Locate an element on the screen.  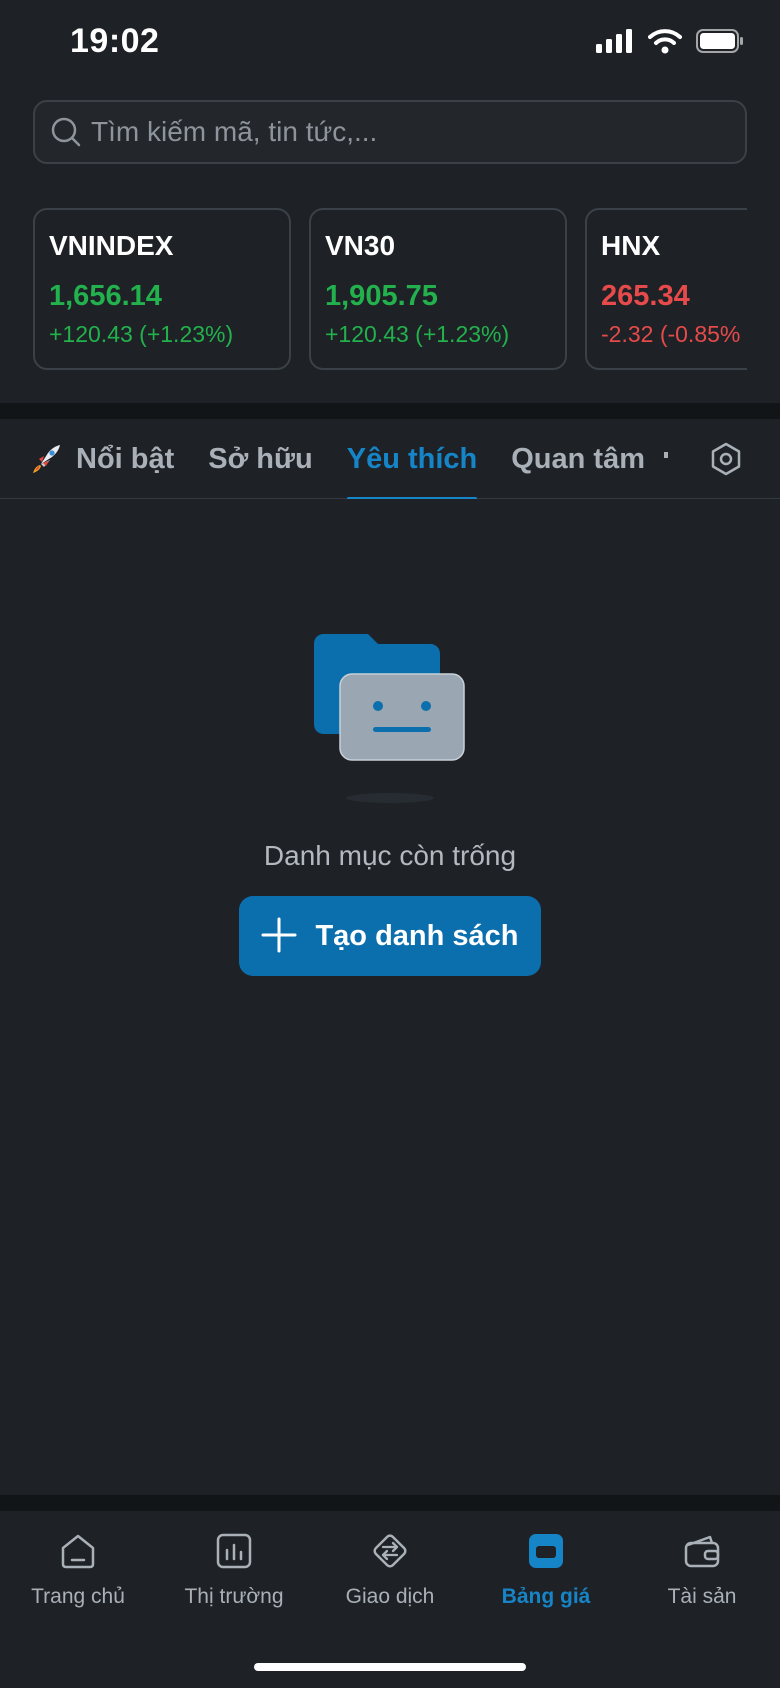
index-card-vn30: VN30 1,905.75 +120.43 (+1.23%) is located at coordinates (438, 289).